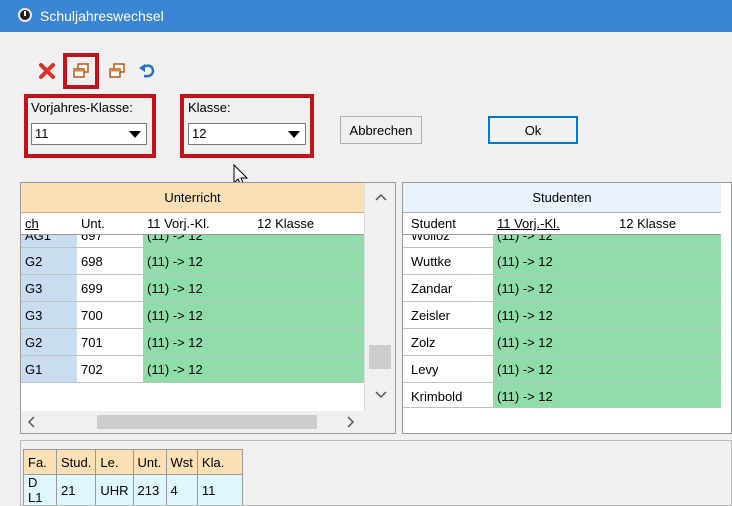  I want to click on table-row: G3 699 (11) -> 12, so click(192, 288).